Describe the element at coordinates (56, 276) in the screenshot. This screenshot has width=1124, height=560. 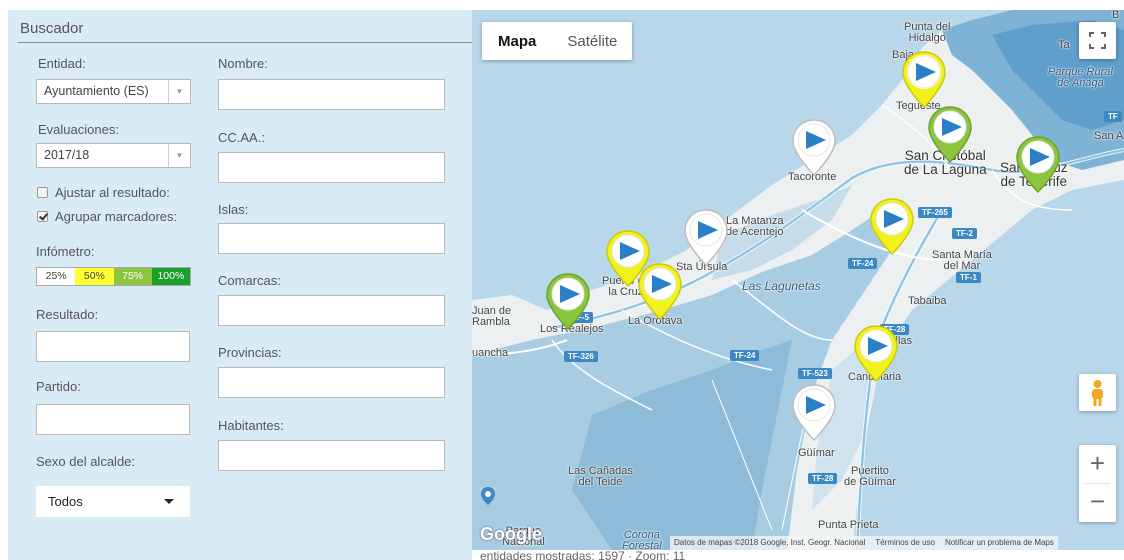
I see `infometer-segment-25: 25%` at that location.